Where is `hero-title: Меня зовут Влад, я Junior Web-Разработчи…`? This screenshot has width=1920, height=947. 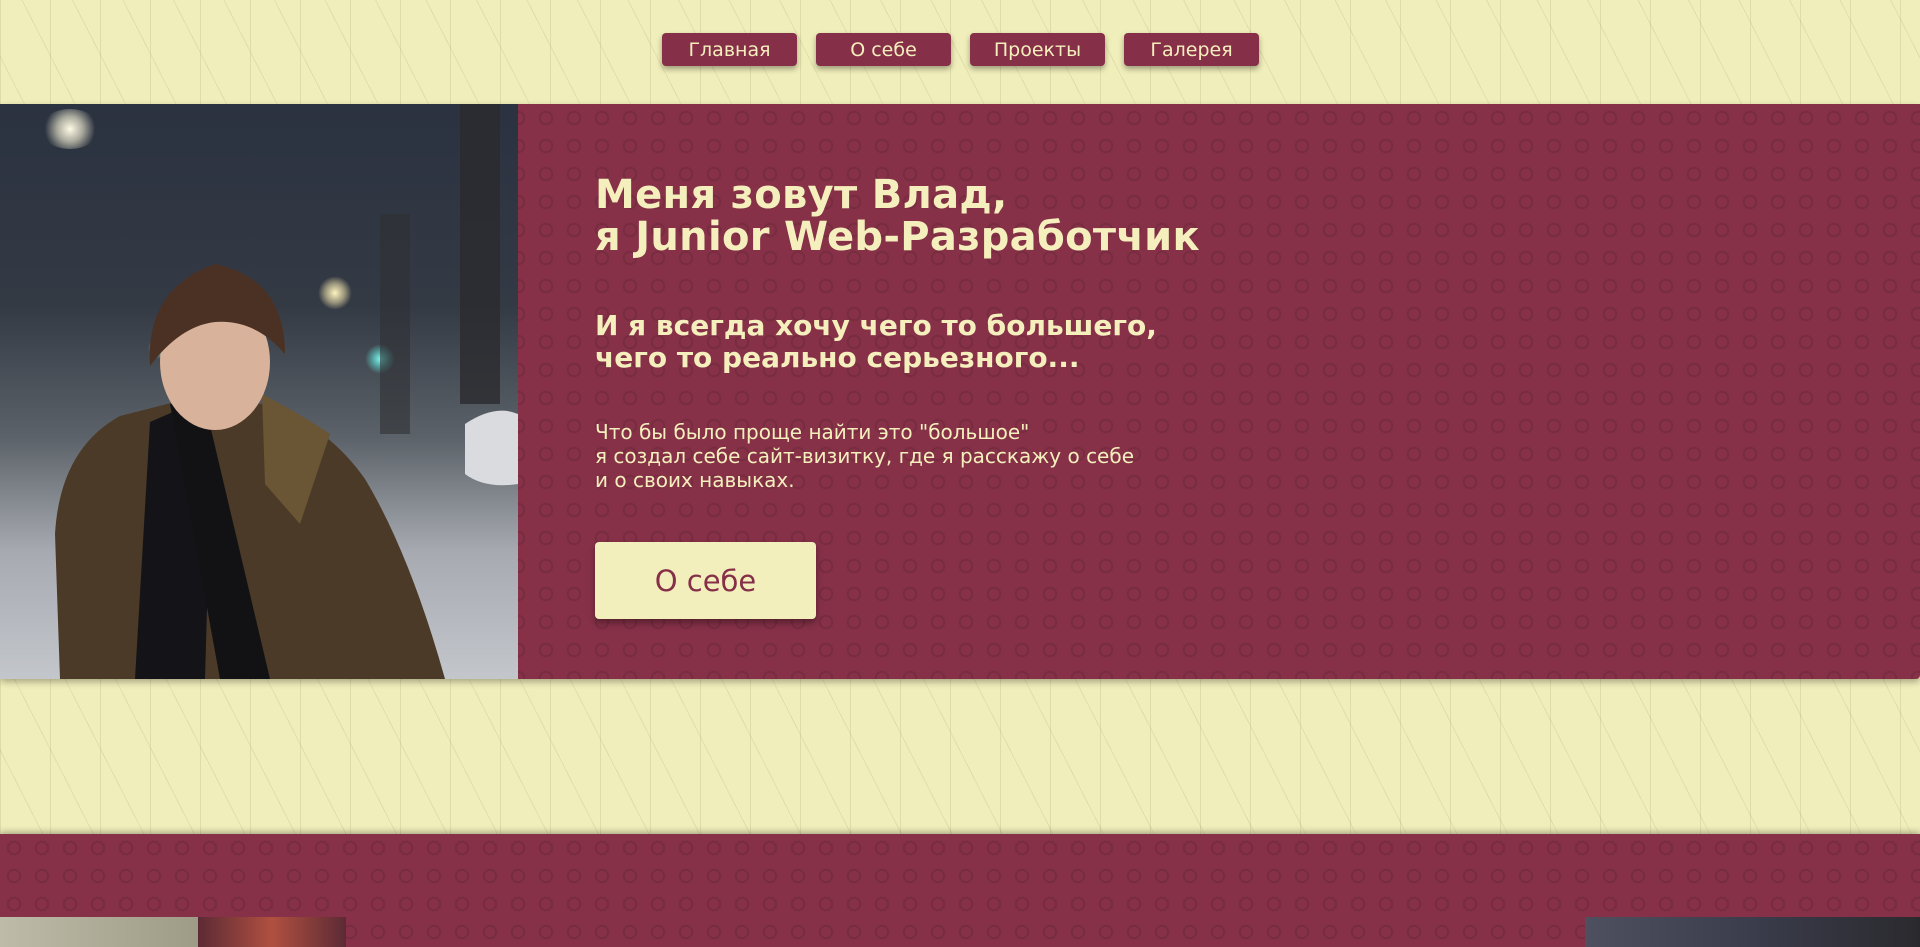
hero-title: Меня зовут Влад, я Junior Web-Разработчи… is located at coordinates (897, 216).